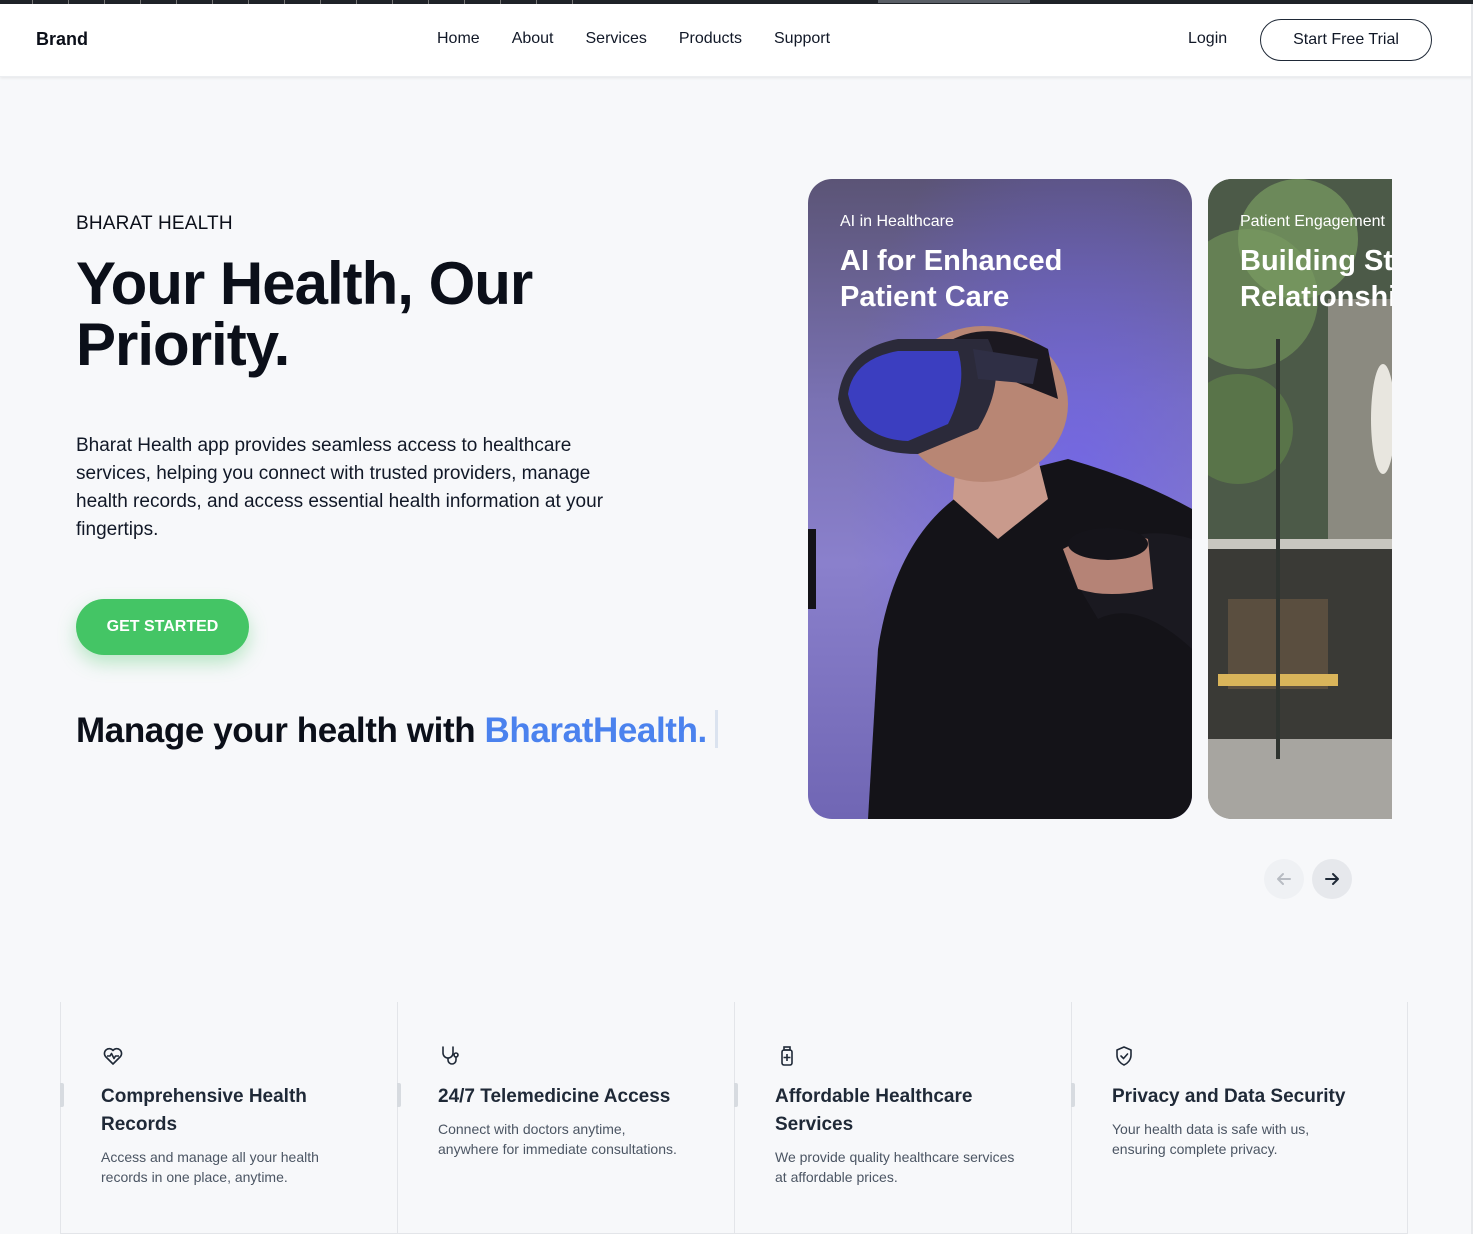  What do you see at coordinates (62, 39) in the screenshot?
I see `brand-logo: Brand` at bounding box center [62, 39].